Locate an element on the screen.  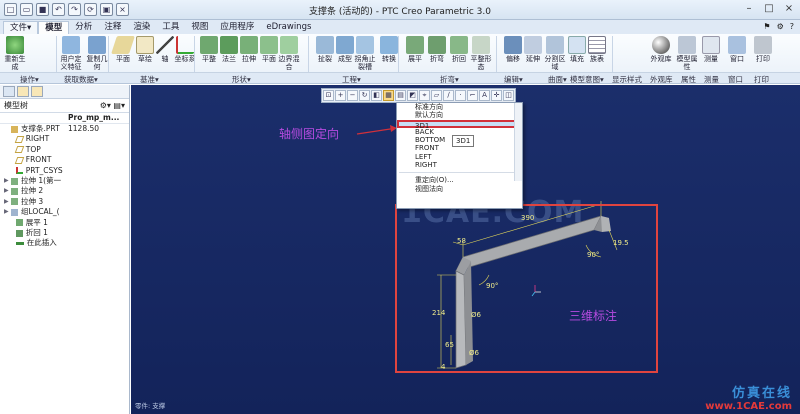
group-editing: 编辑▾ is located at coordinates (513, 79).